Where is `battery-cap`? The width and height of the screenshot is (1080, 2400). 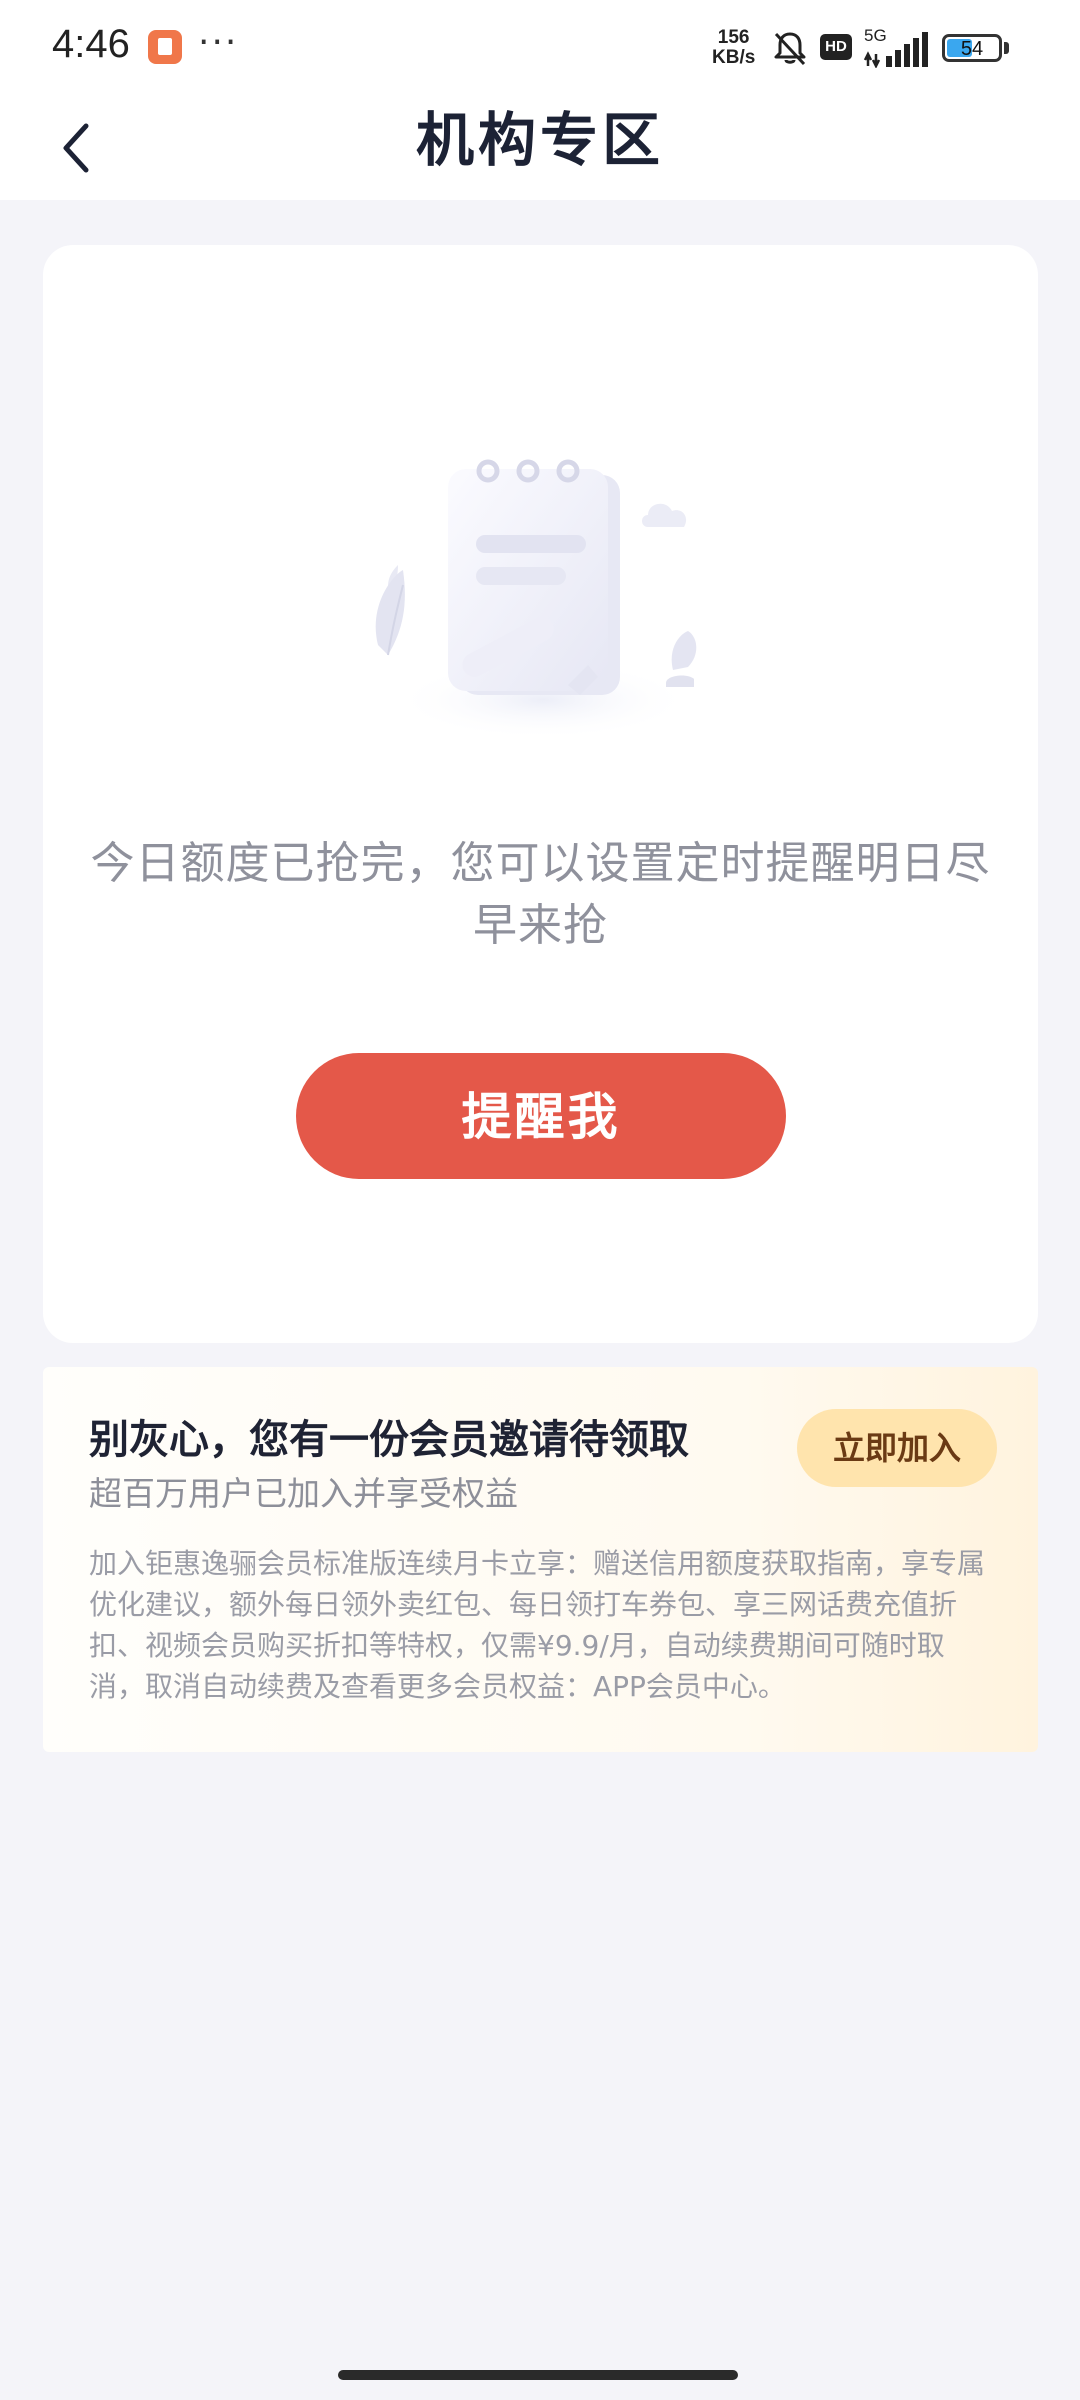 battery-cap is located at coordinates (1006, 48).